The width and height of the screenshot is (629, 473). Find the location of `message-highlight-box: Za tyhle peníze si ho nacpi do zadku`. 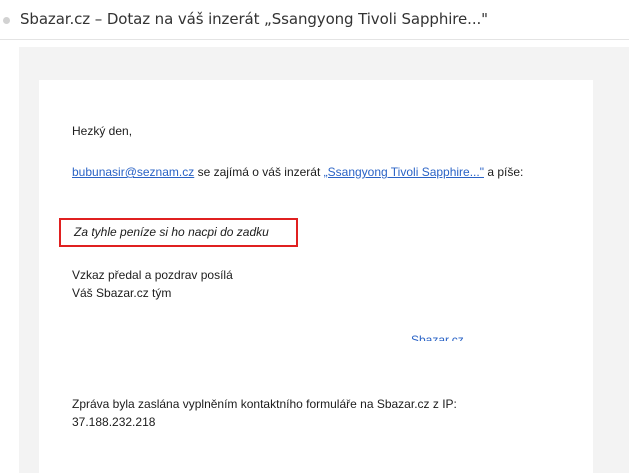

message-highlight-box: Za tyhle peníze si ho nacpi do zadku is located at coordinates (178, 232).